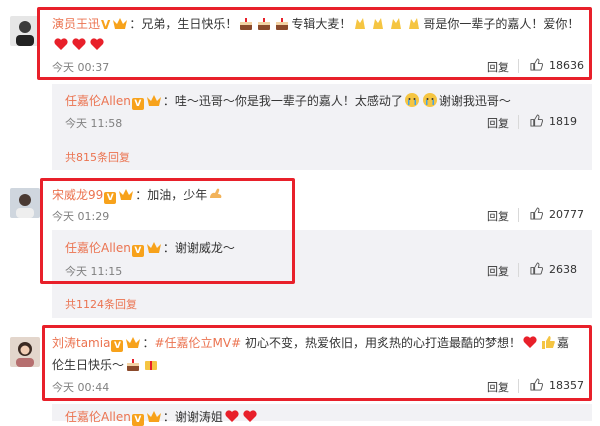 The width and height of the screenshot is (600, 426). What do you see at coordinates (282, 101) in the screenshot?
I see `reply-text: ：哇～迅哥～你是我一辈子的嘉人！太感动了` at bounding box center [282, 101].